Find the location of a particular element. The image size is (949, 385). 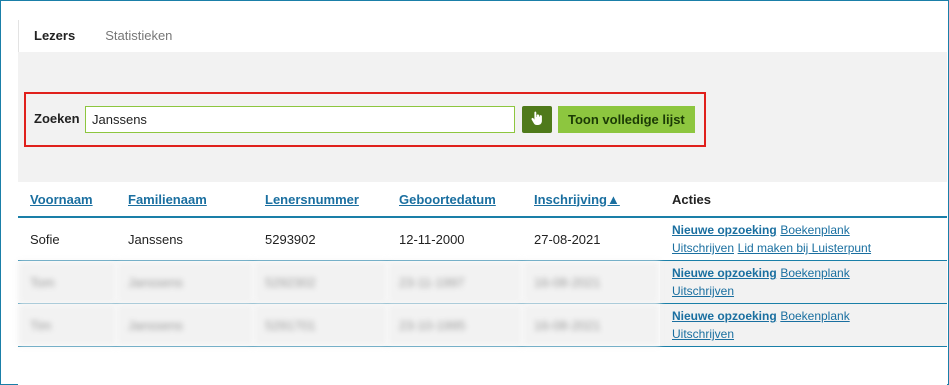

search-label: Zoeken is located at coordinates (57, 118).